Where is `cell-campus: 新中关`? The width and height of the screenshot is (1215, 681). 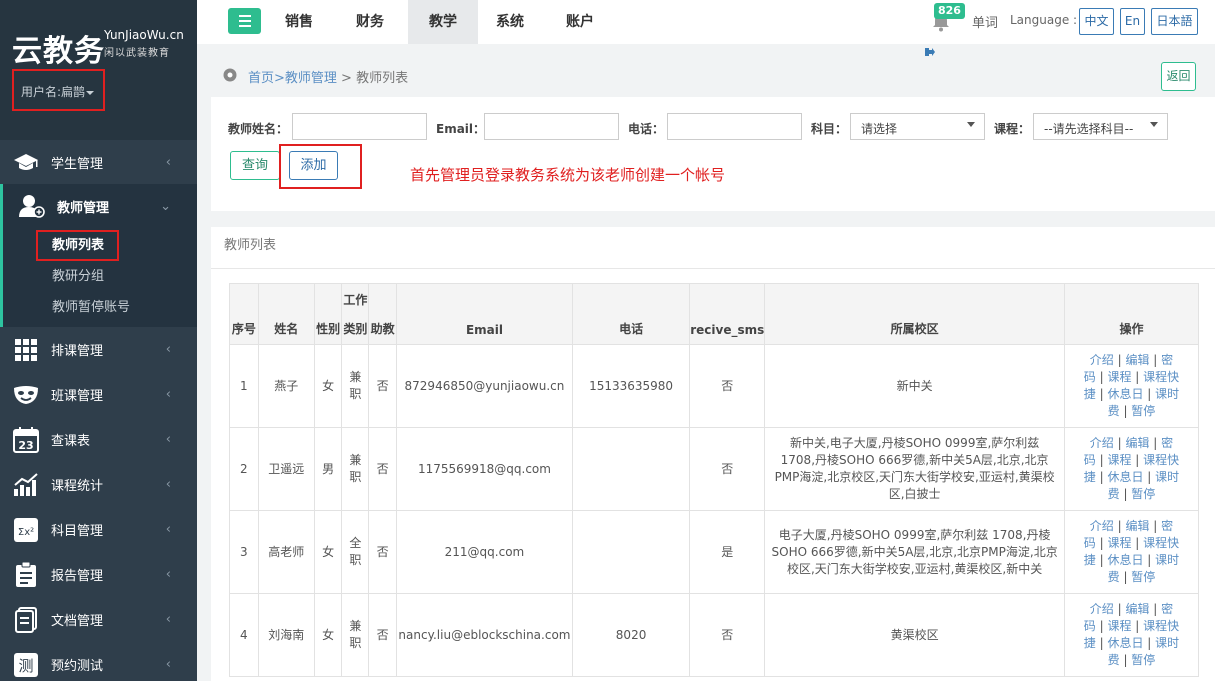
cell-campus: 新中关 is located at coordinates (914, 386).